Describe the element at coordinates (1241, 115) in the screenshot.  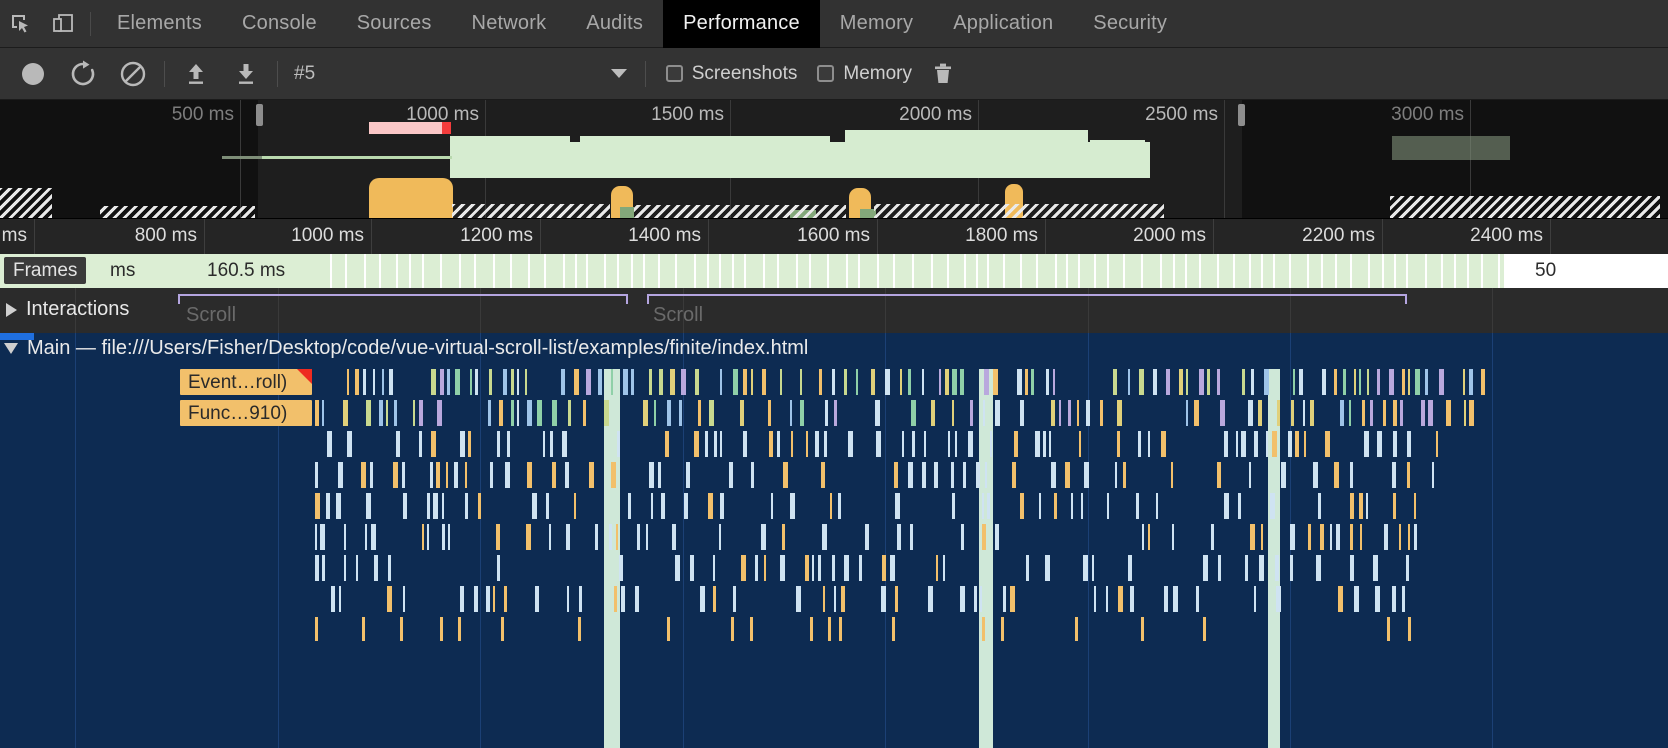
I see `overview-selection-handle-right` at that location.